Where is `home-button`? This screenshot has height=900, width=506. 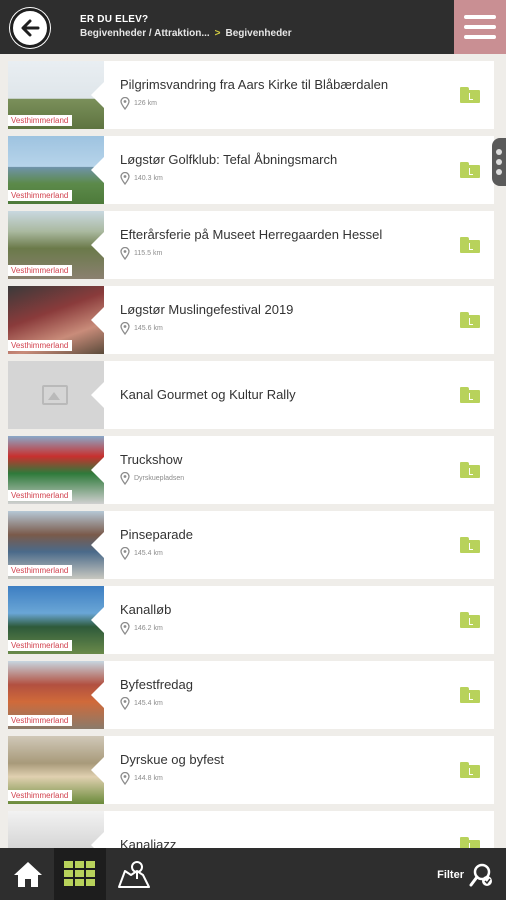 home-button is located at coordinates (28, 874).